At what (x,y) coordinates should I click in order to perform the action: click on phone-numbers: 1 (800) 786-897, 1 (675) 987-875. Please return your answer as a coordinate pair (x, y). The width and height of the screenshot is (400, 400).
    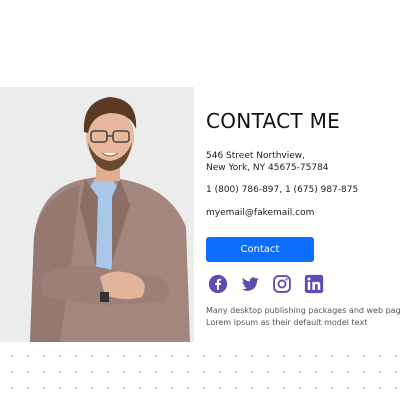
    Looking at the image, I should click on (282, 190).